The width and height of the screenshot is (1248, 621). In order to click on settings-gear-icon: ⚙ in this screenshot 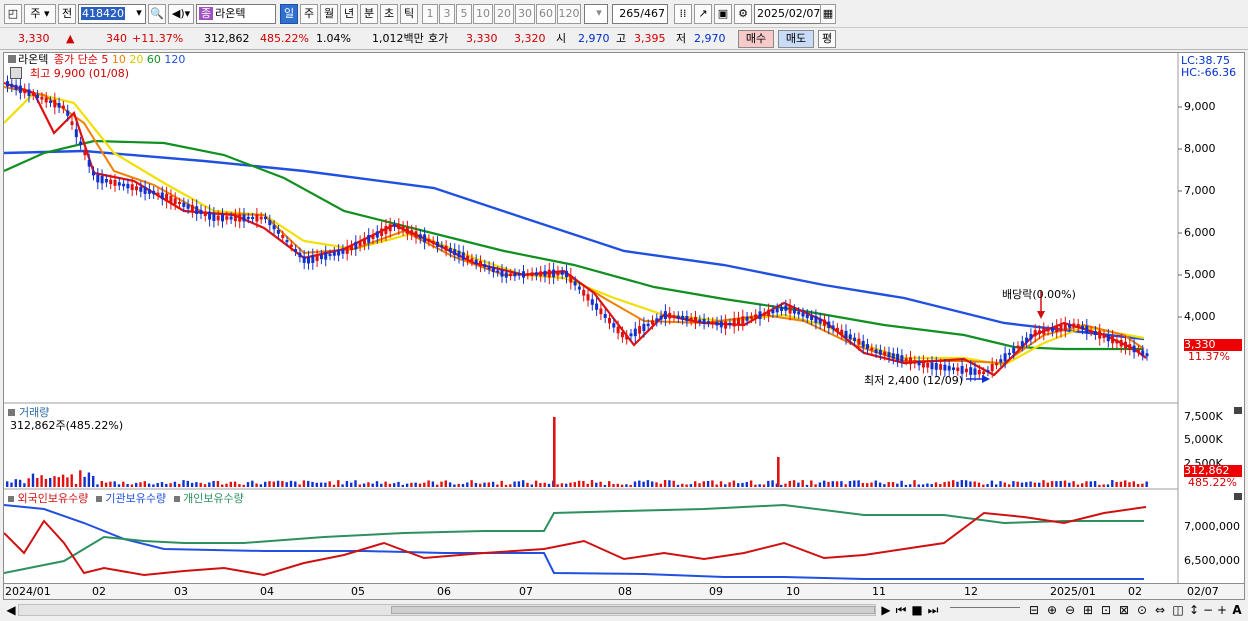, I will do `click(743, 14)`.